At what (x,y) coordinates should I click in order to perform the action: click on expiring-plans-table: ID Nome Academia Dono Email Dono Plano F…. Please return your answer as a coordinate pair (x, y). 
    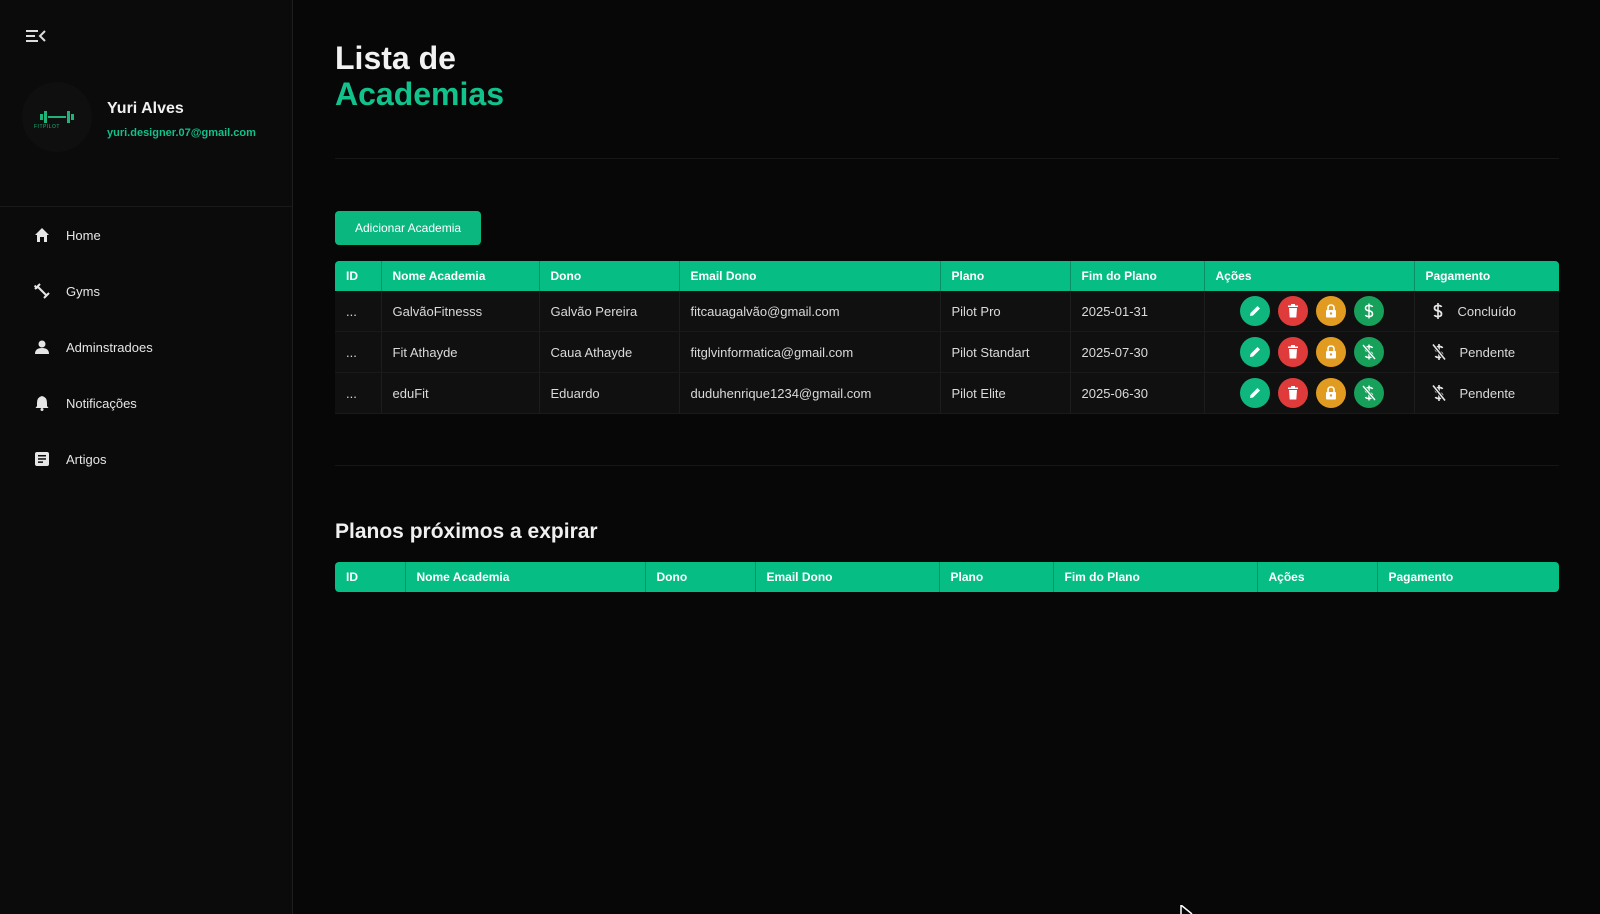
    Looking at the image, I should click on (947, 577).